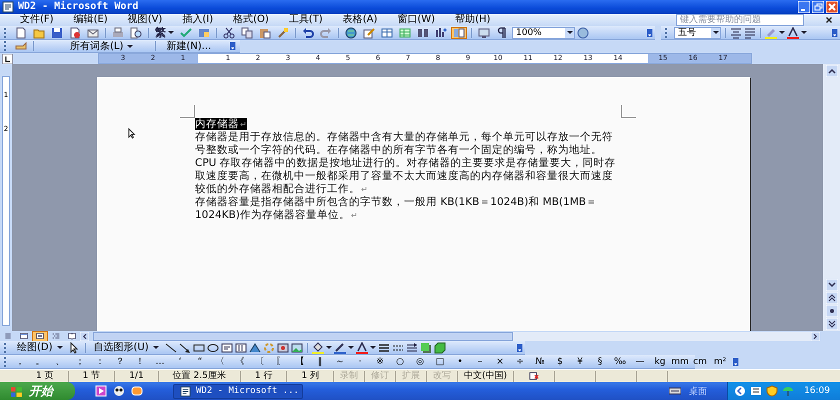 This screenshot has width=840, height=400. Describe the element at coordinates (520, 362) in the screenshot. I see `symbol-button: ÷` at that location.